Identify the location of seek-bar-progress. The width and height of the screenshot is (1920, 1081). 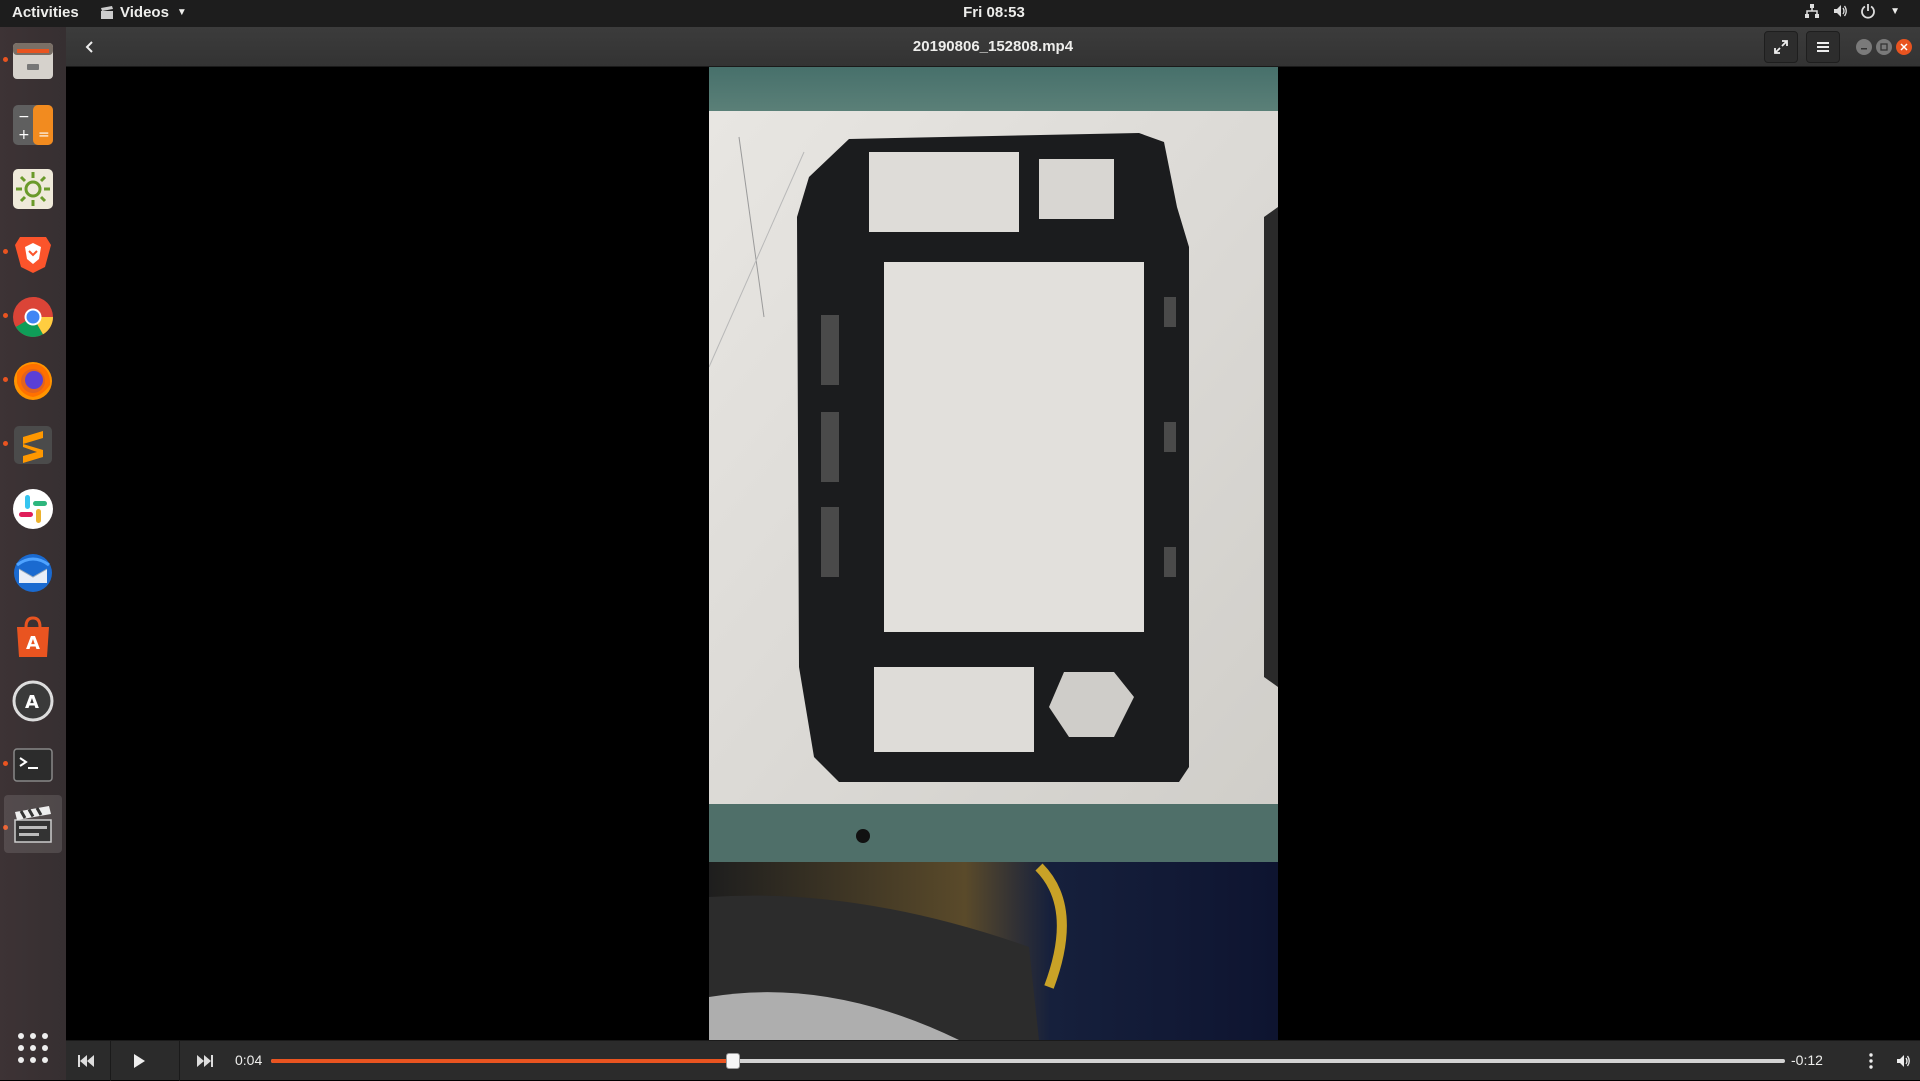
(502, 1061).